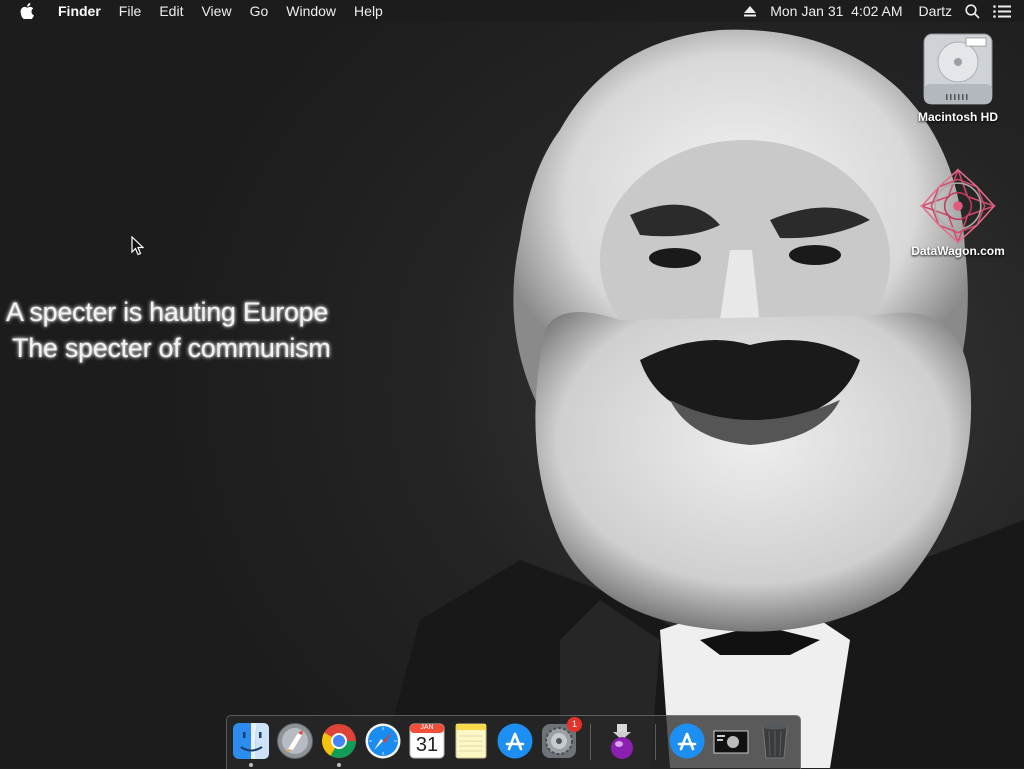 The height and width of the screenshot is (769, 1024). I want to click on datawagon-logo-icon, so click(958, 206).